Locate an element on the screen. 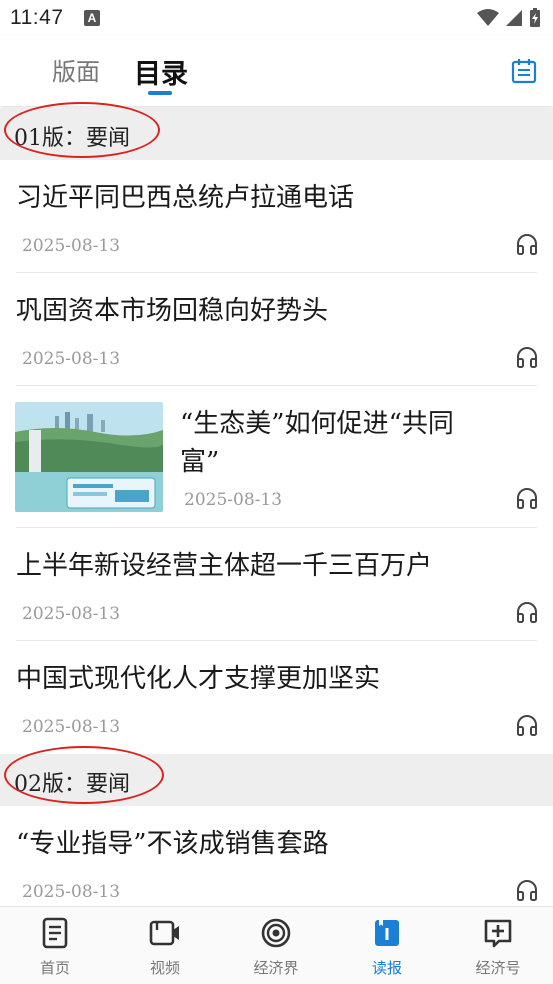 The image size is (553, 984). nav-read-paper: 读报 is located at coordinates (387, 945).